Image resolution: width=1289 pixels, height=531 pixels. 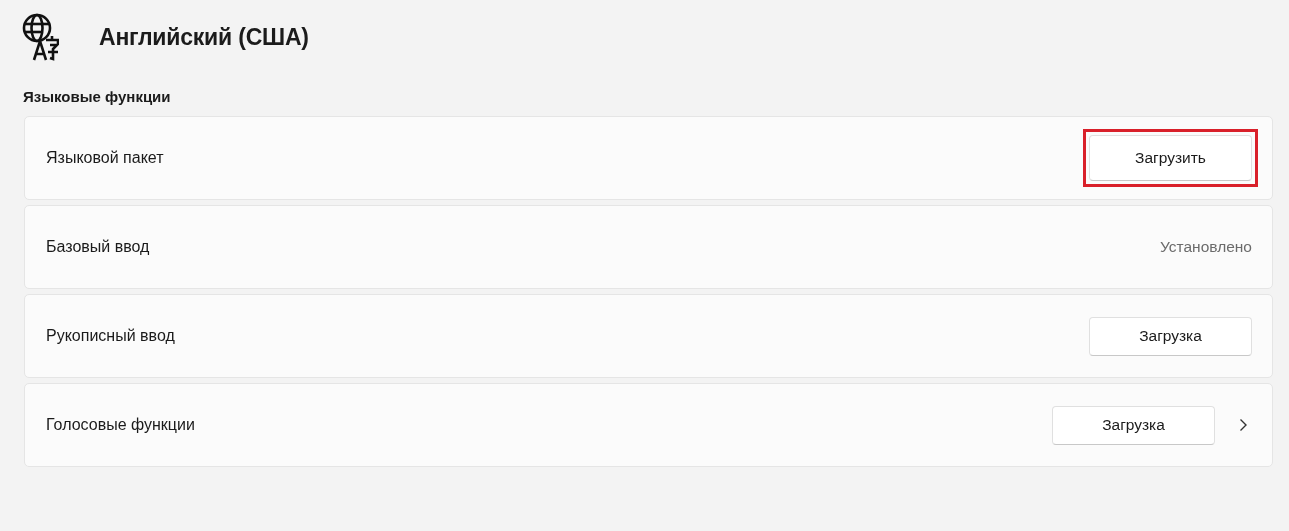 What do you see at coordinates (120, 425) in the screenshot?
I see `feature-label: Голосовые функции` at bounding box center [120, 425].